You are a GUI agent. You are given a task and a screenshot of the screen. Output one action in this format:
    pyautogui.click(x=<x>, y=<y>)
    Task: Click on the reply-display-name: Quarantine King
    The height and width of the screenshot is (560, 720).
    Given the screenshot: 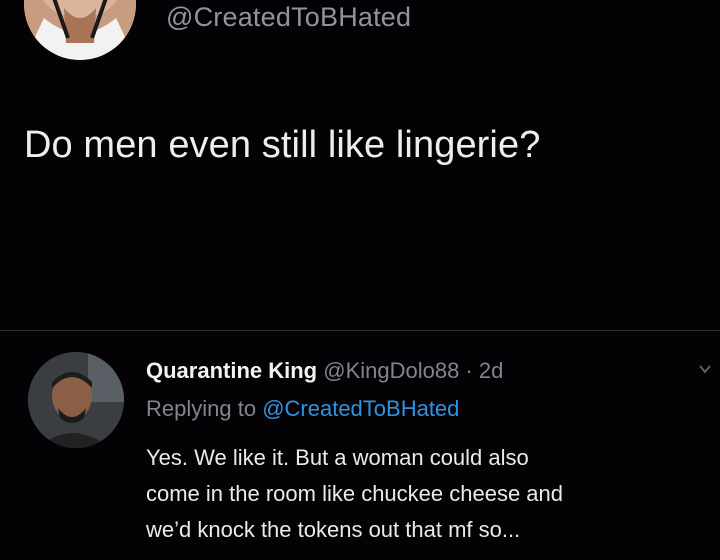 What is the action you would take?
    pyautogui.click(x=231, y=370)
    